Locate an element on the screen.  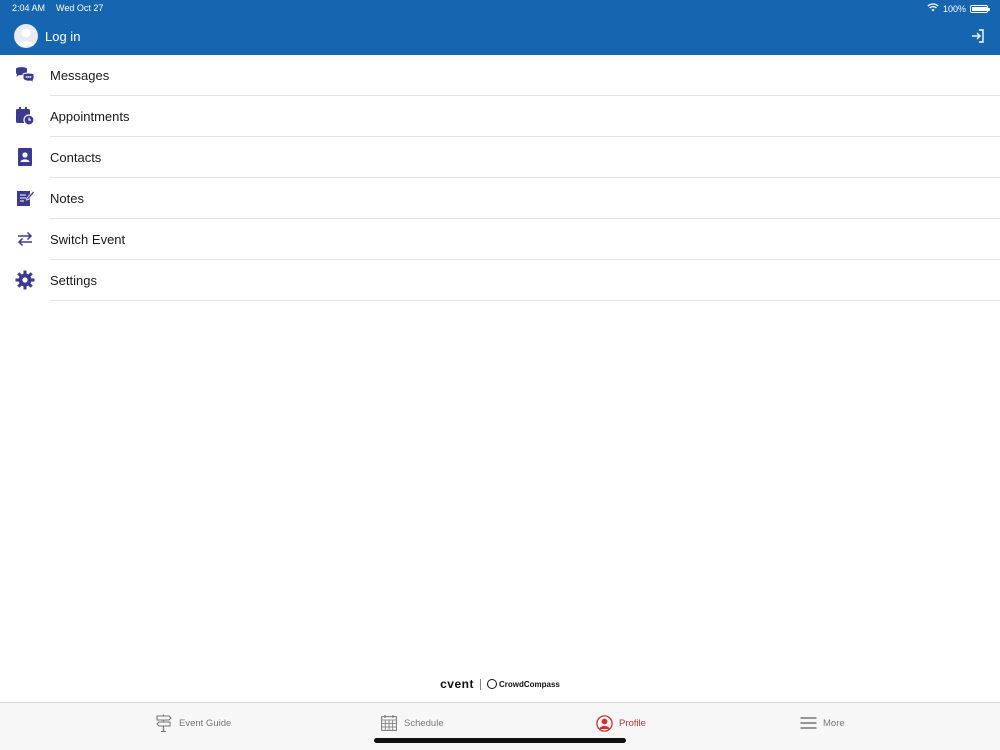
calendar-icon is located at coordinates (389, 723).